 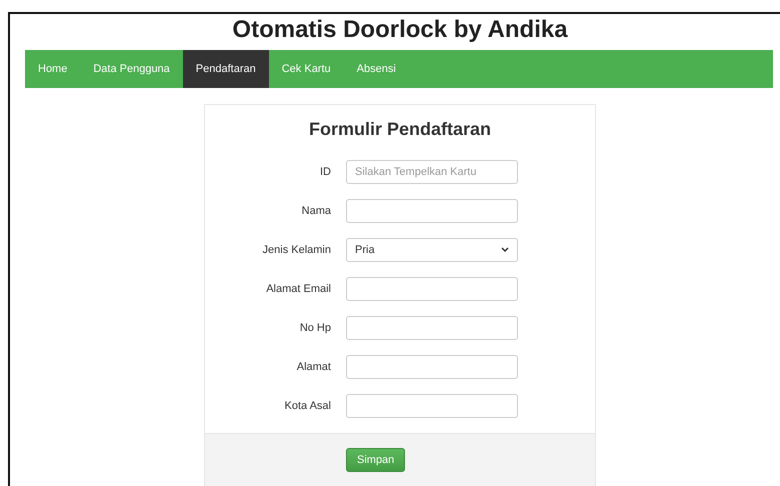 I want to click on input-field: Silakan Tempelkan Kartu, so click(x=432, y=172).